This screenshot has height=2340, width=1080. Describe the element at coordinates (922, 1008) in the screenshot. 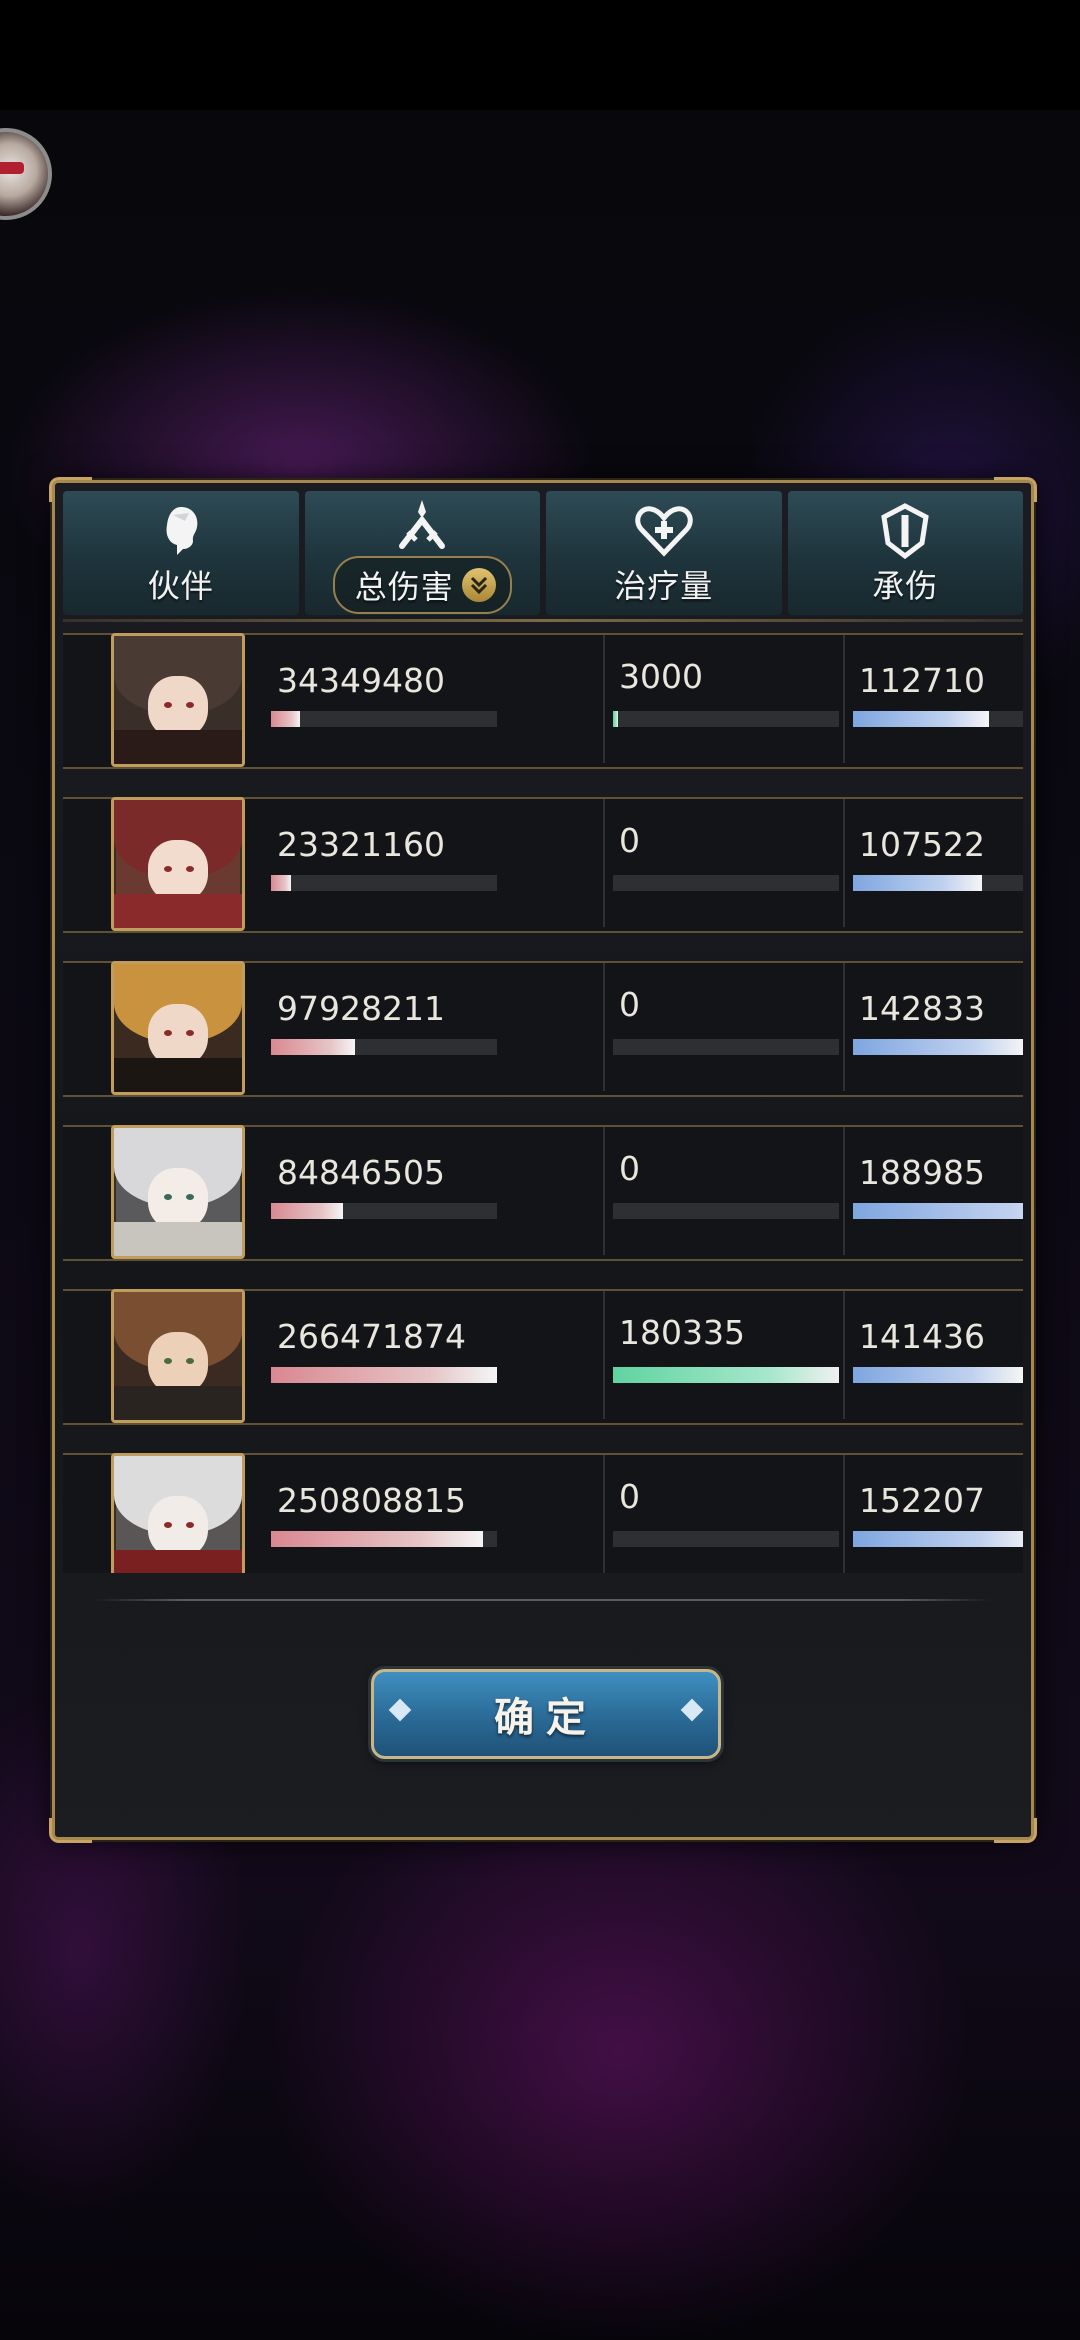

I see `damage-taken-value: 142833` at that location.